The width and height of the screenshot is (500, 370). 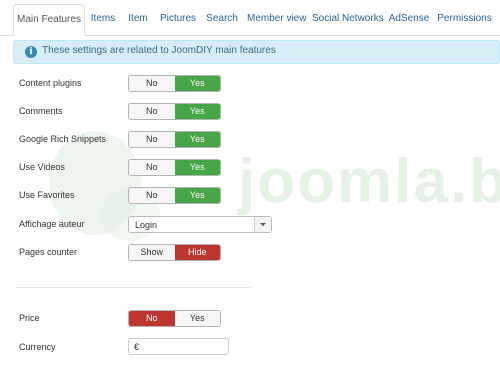 What do you see at coordinates (42, 167) in the screenshot?
I see `use-videos-label: Use Videos` at bounding box center [42, 167].